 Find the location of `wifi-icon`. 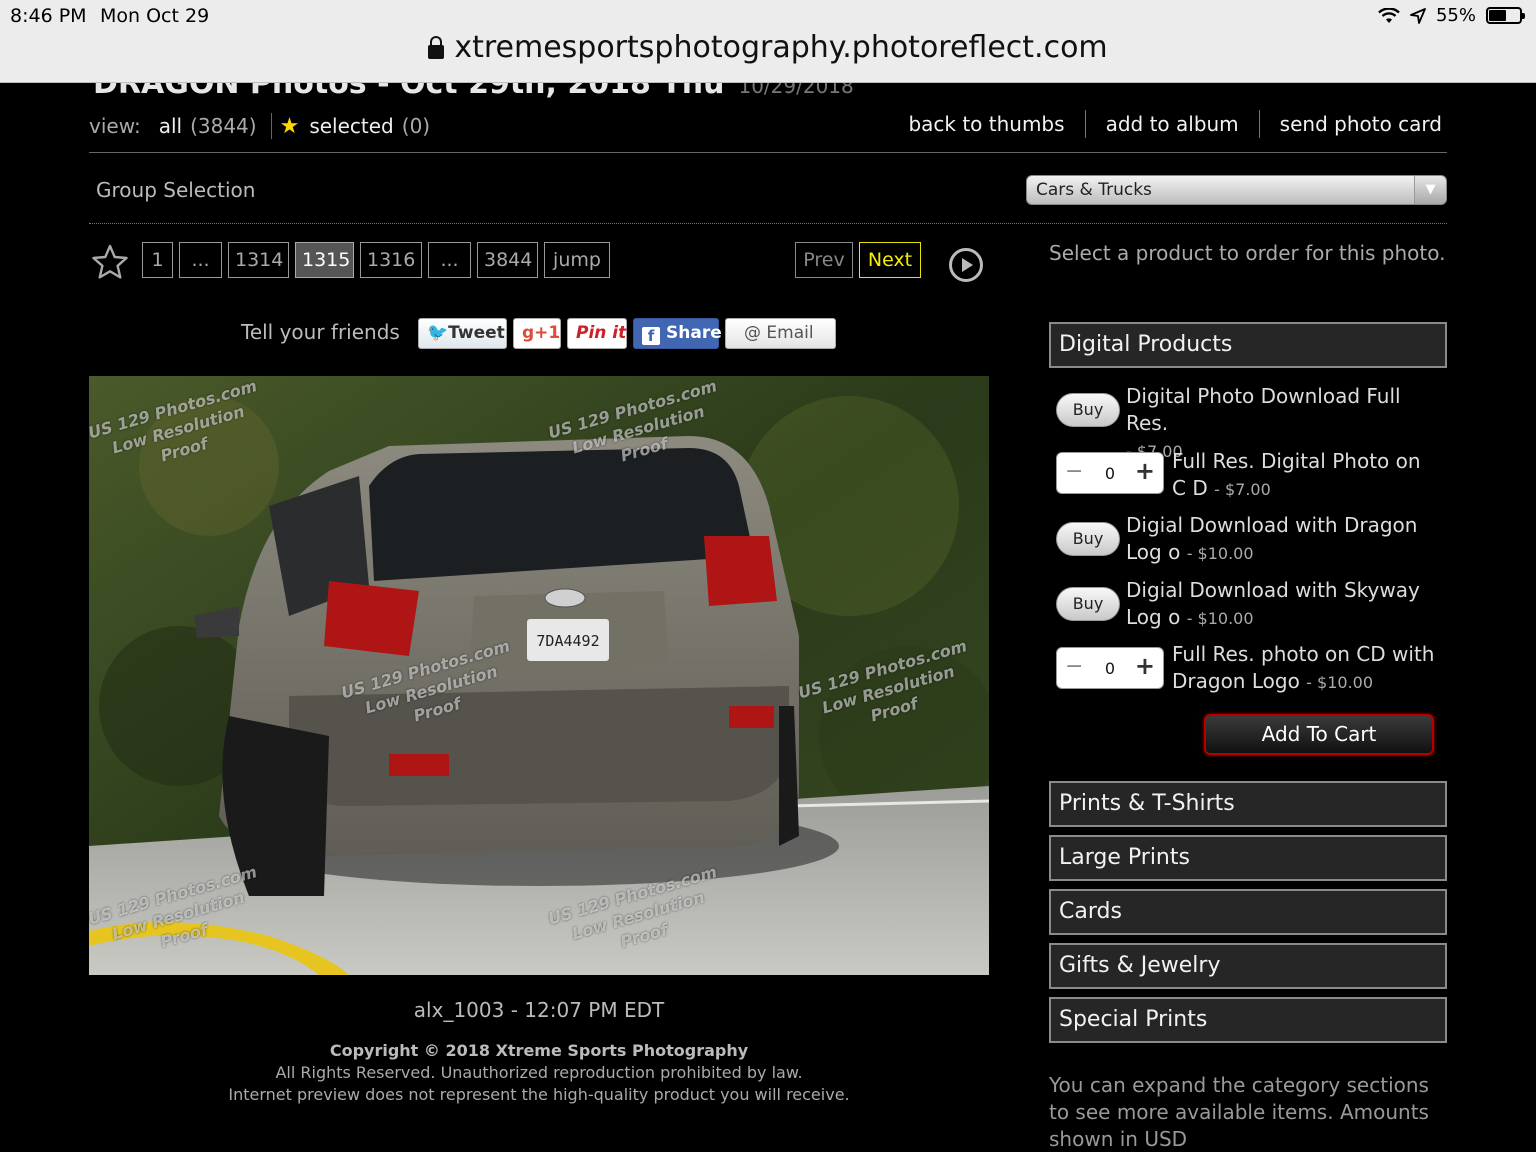

wifi-icon is located at coordinates (1389, 15).